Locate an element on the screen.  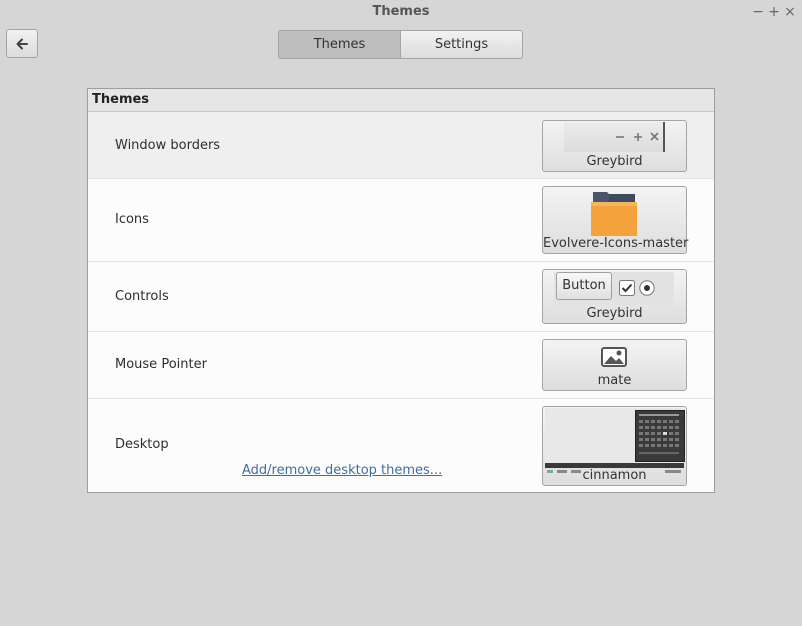
view-switcher: Themes Settings is located at coordinates (400, 44).